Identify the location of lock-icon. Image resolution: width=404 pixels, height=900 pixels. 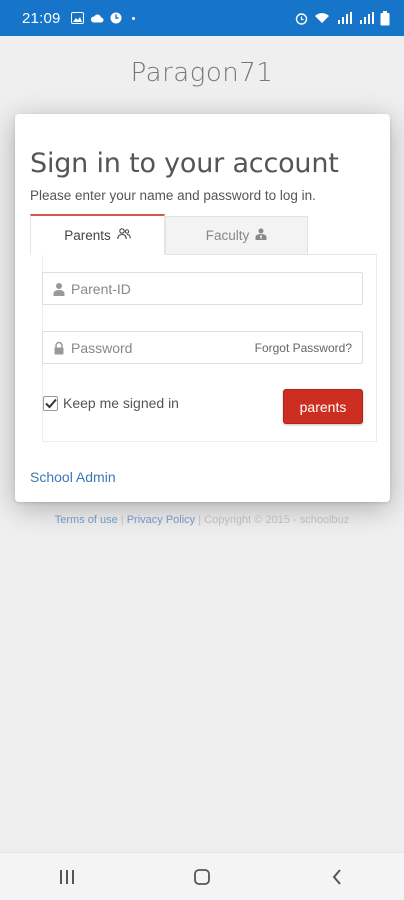
(59, 348).